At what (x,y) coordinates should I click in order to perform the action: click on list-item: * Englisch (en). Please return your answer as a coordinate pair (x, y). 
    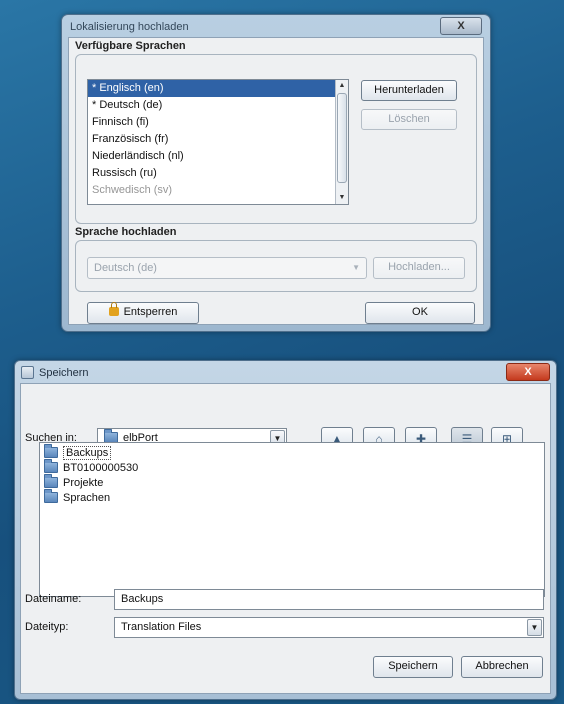
    Looking at the image, I should click on (218, 88).